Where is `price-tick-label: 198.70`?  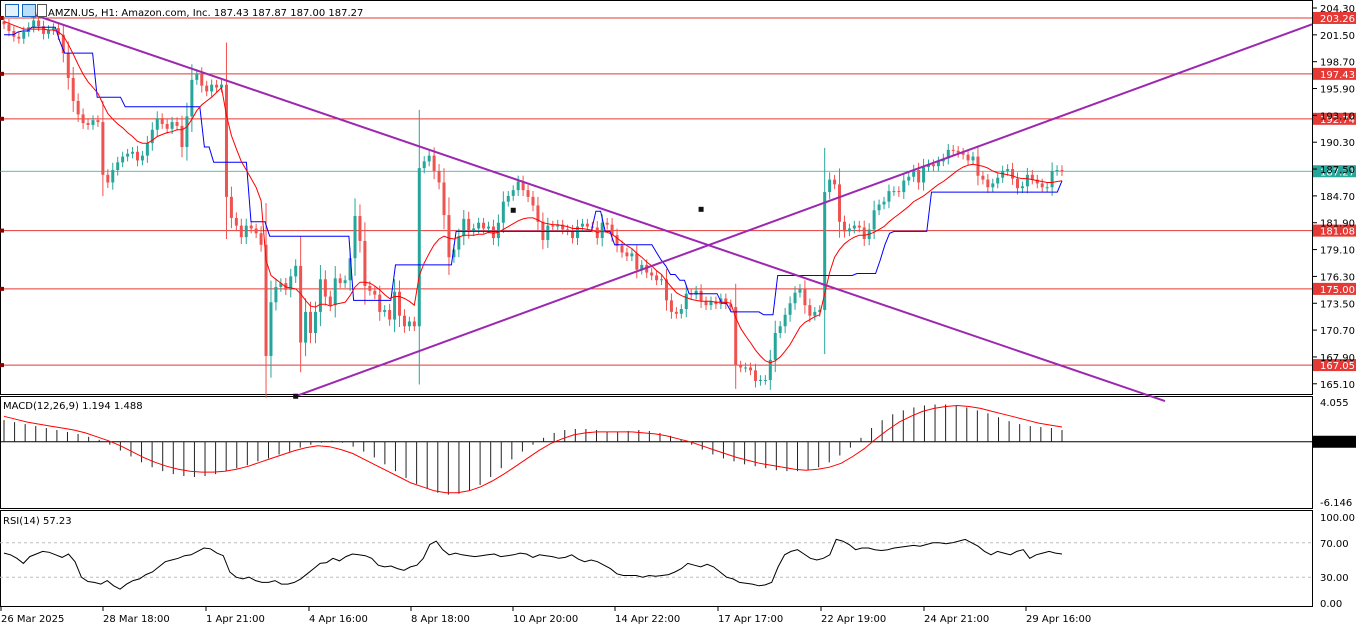
price-tick-label: 198.70 is located at coordinates (1337, 63).